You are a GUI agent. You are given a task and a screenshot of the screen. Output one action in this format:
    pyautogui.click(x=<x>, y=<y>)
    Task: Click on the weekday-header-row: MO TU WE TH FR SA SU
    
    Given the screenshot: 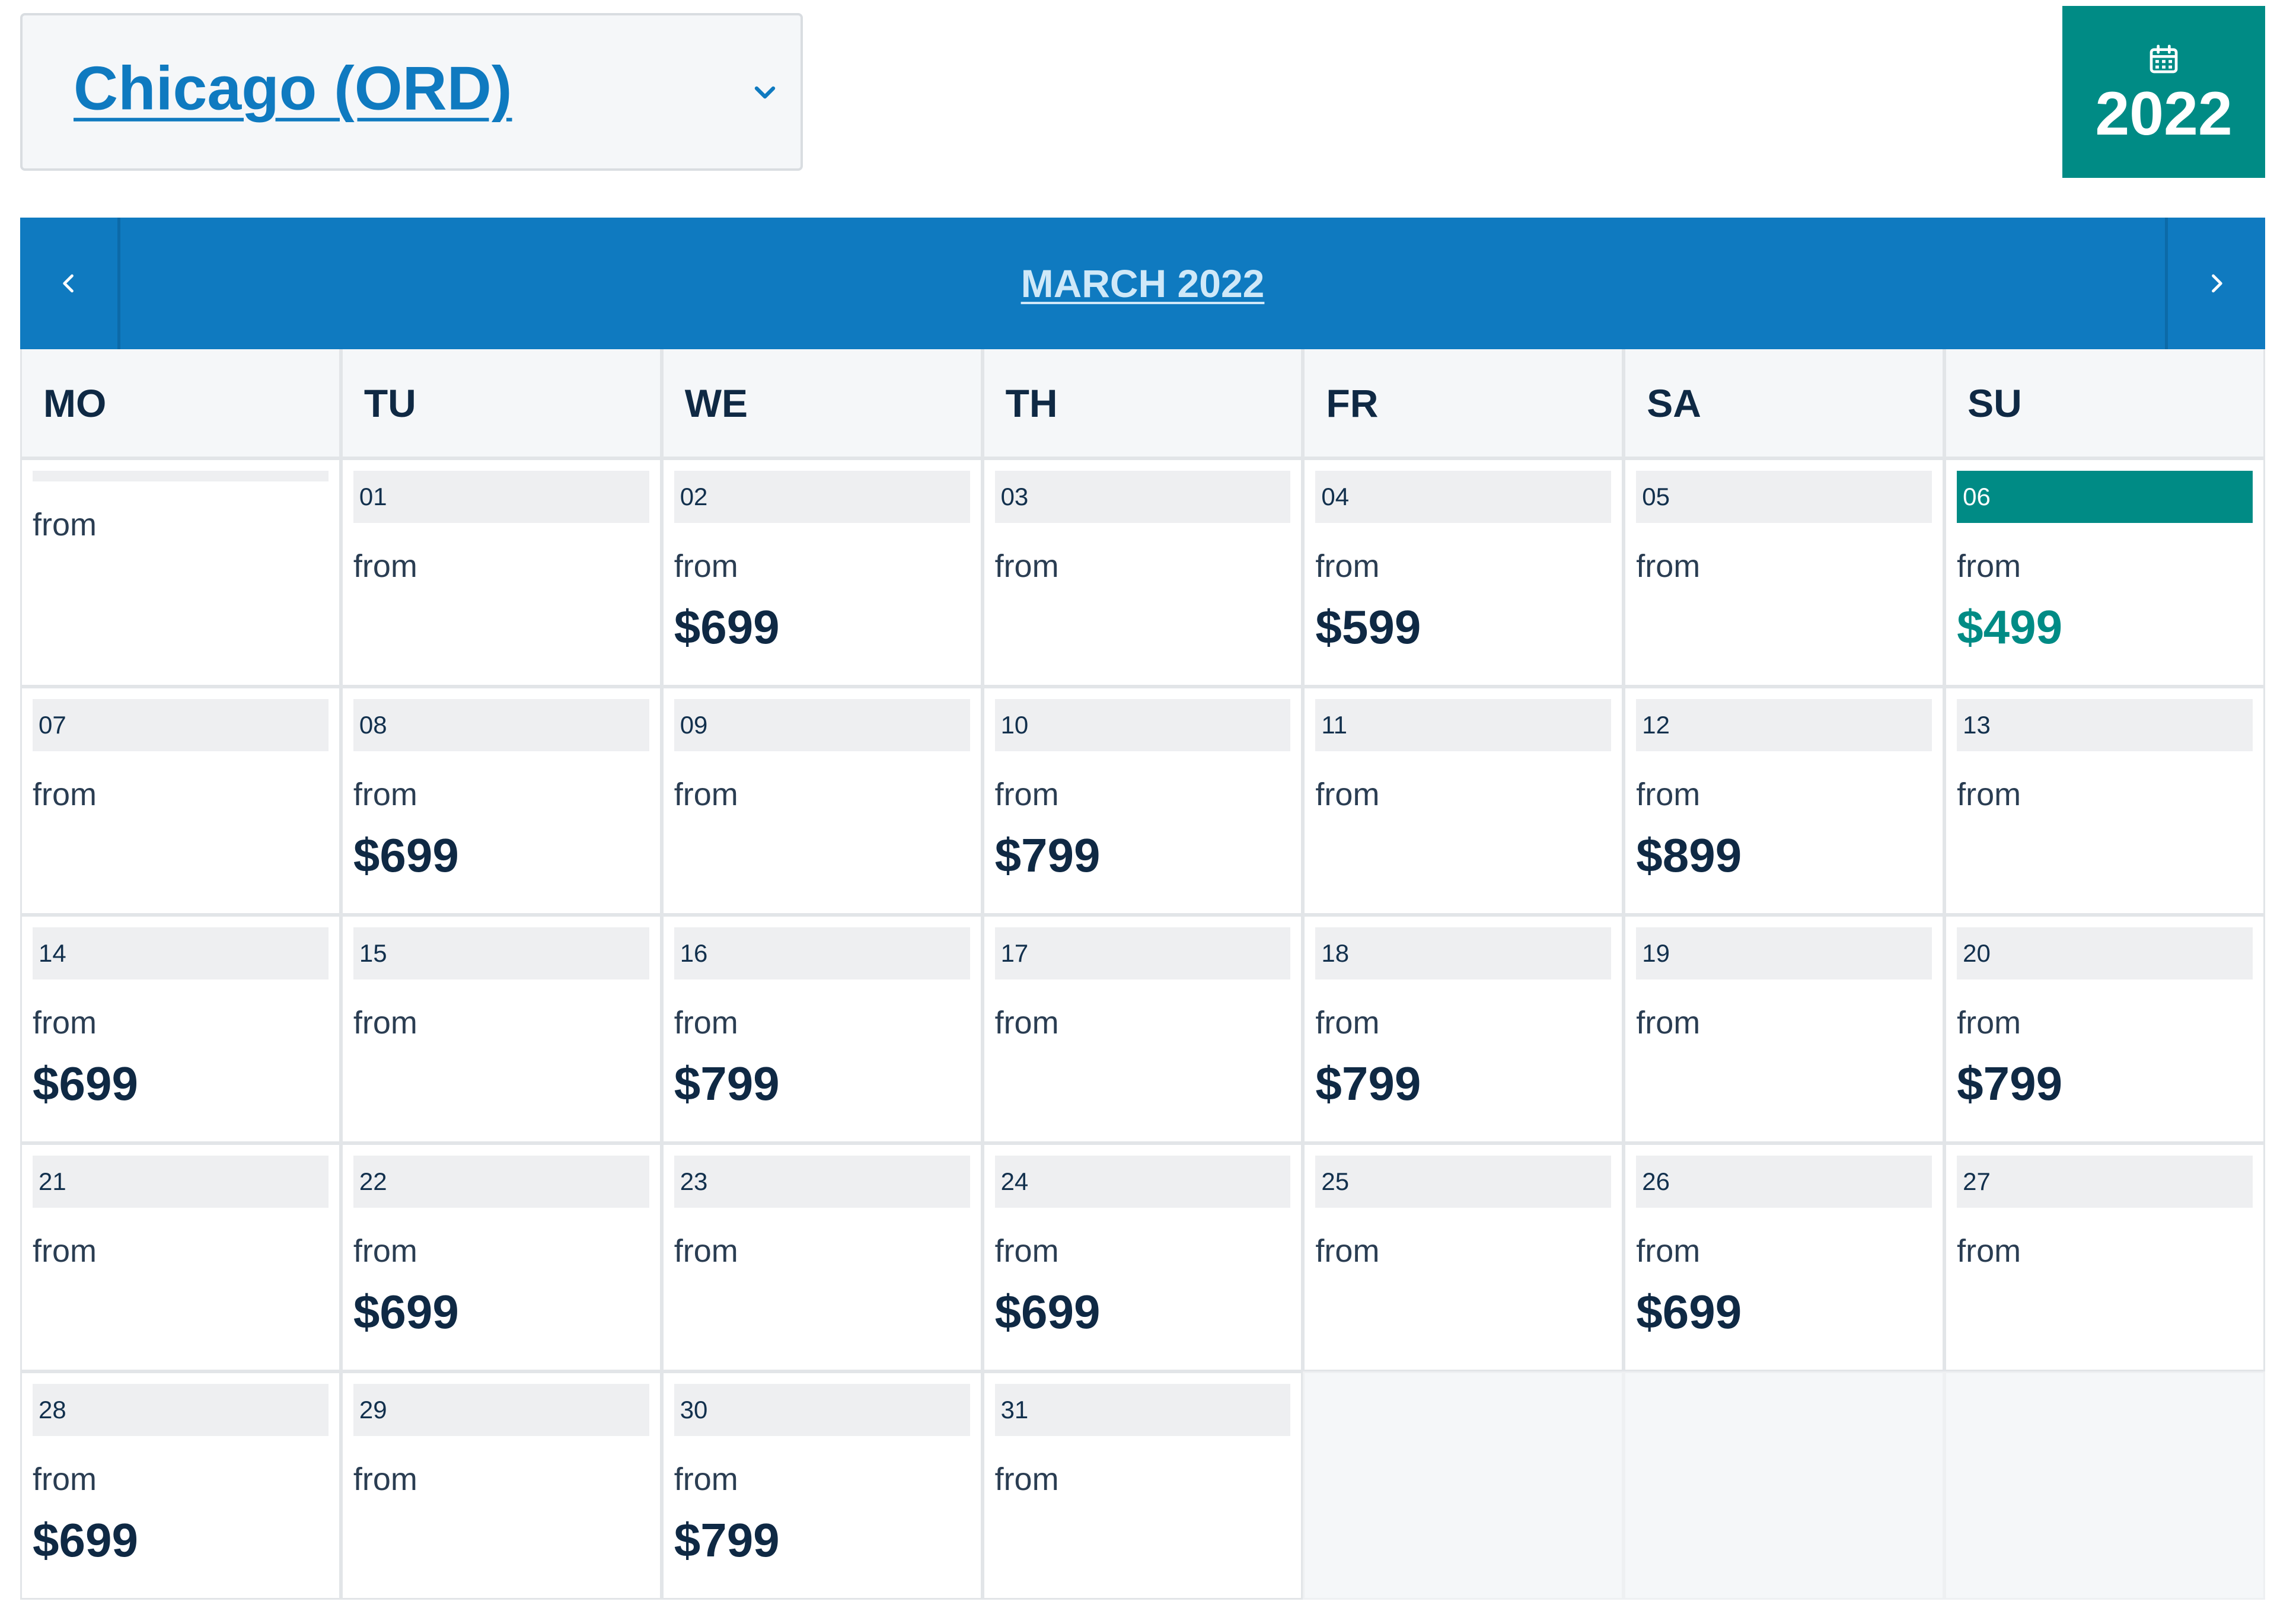 What is the action you would take?
    pyautogui.click(x=1142, y=404)
    